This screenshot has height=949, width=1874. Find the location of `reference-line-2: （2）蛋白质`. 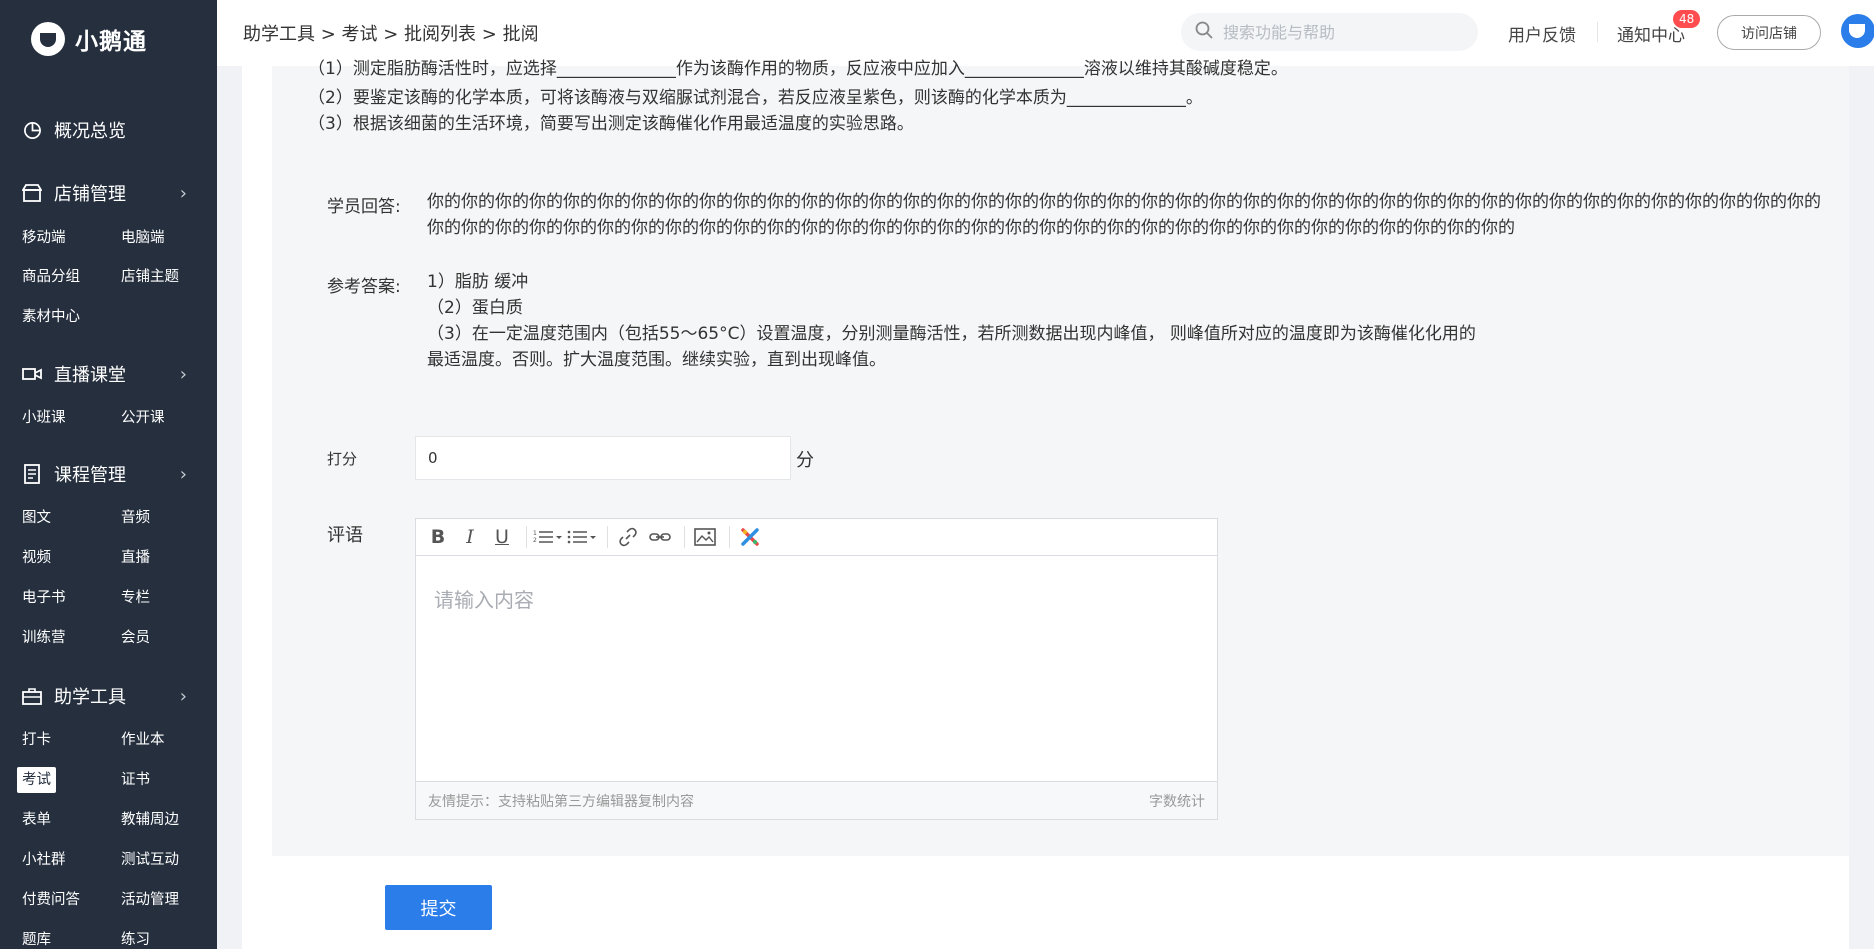

reference-line-2: （2）蛋白质 is located at coordinates (475, 308).